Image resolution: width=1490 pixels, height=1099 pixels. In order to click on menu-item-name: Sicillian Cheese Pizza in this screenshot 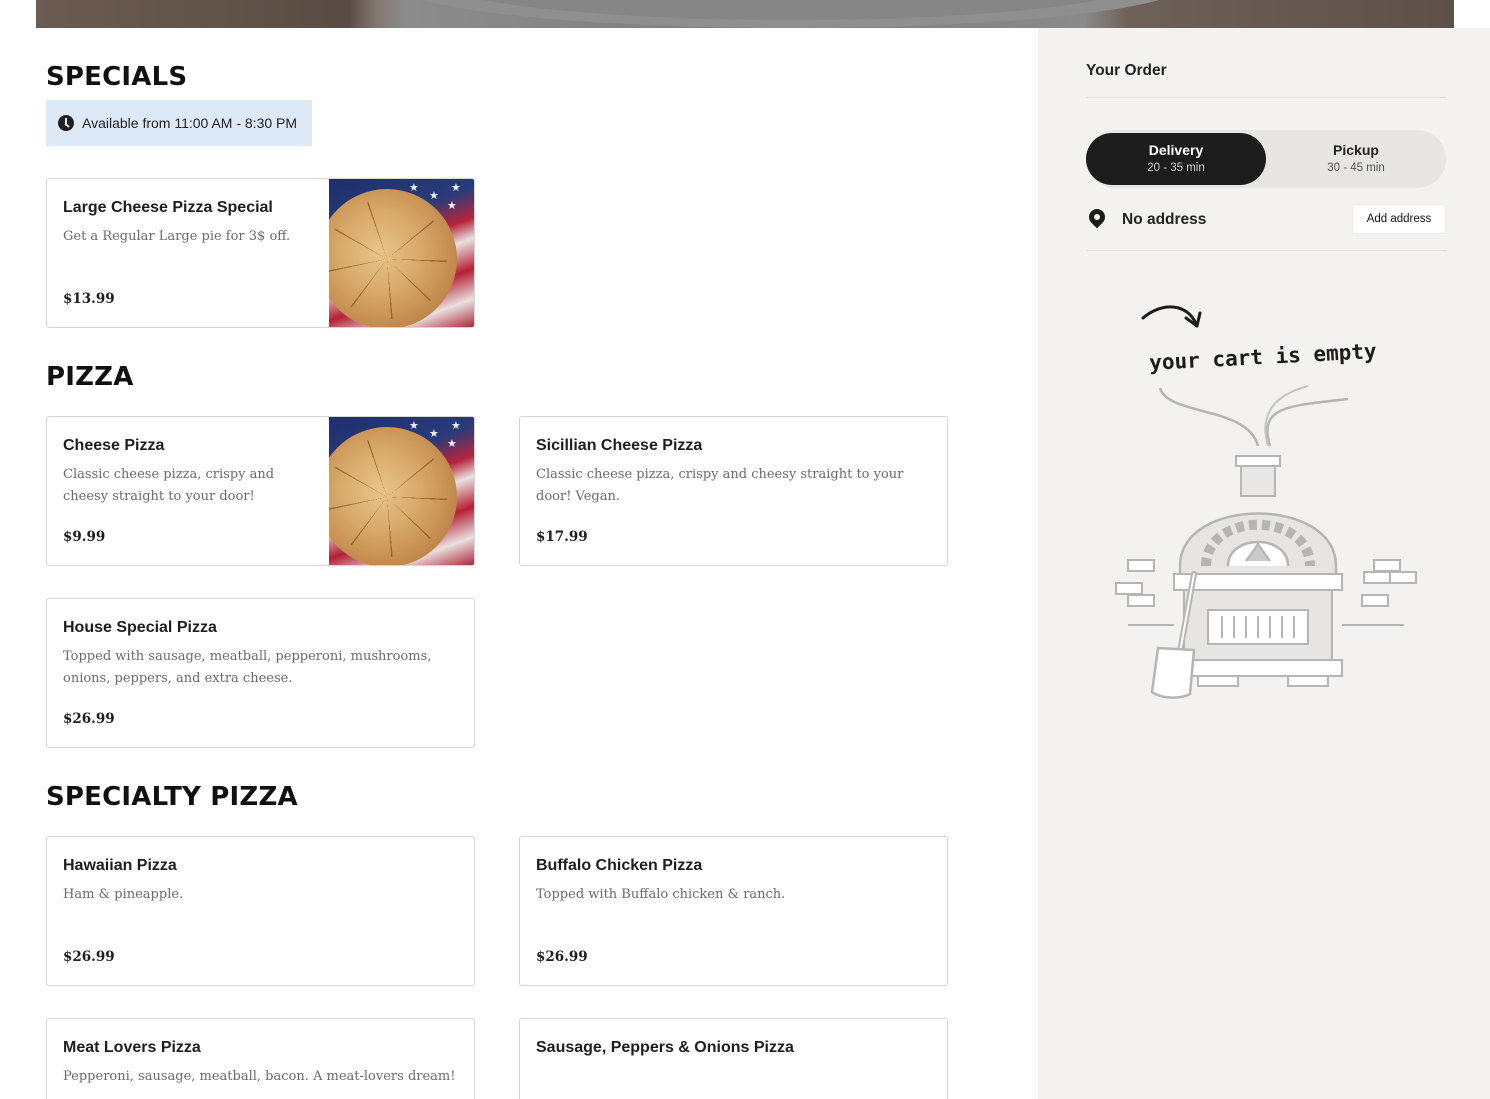, I will do `click(619, 445)`.